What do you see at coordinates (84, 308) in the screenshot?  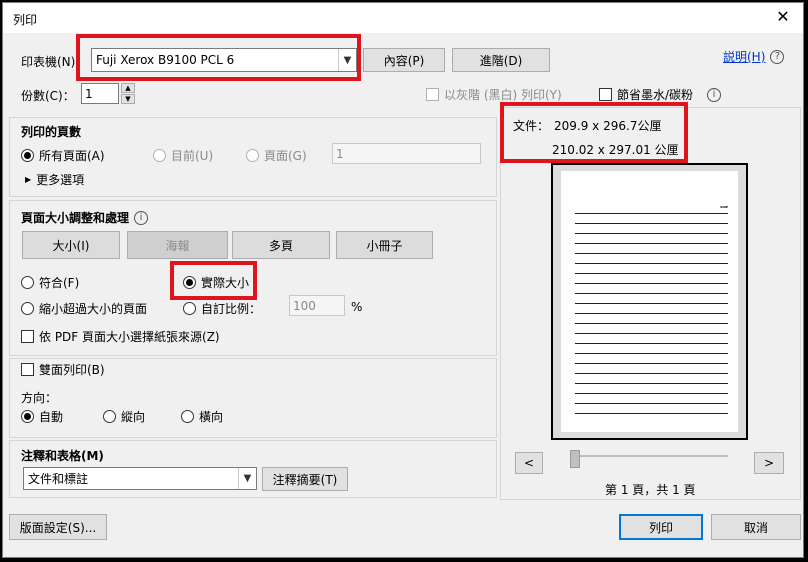 I see `shrink-radio: 縮小超過大小的頁面` at bounding box center [84, 308].